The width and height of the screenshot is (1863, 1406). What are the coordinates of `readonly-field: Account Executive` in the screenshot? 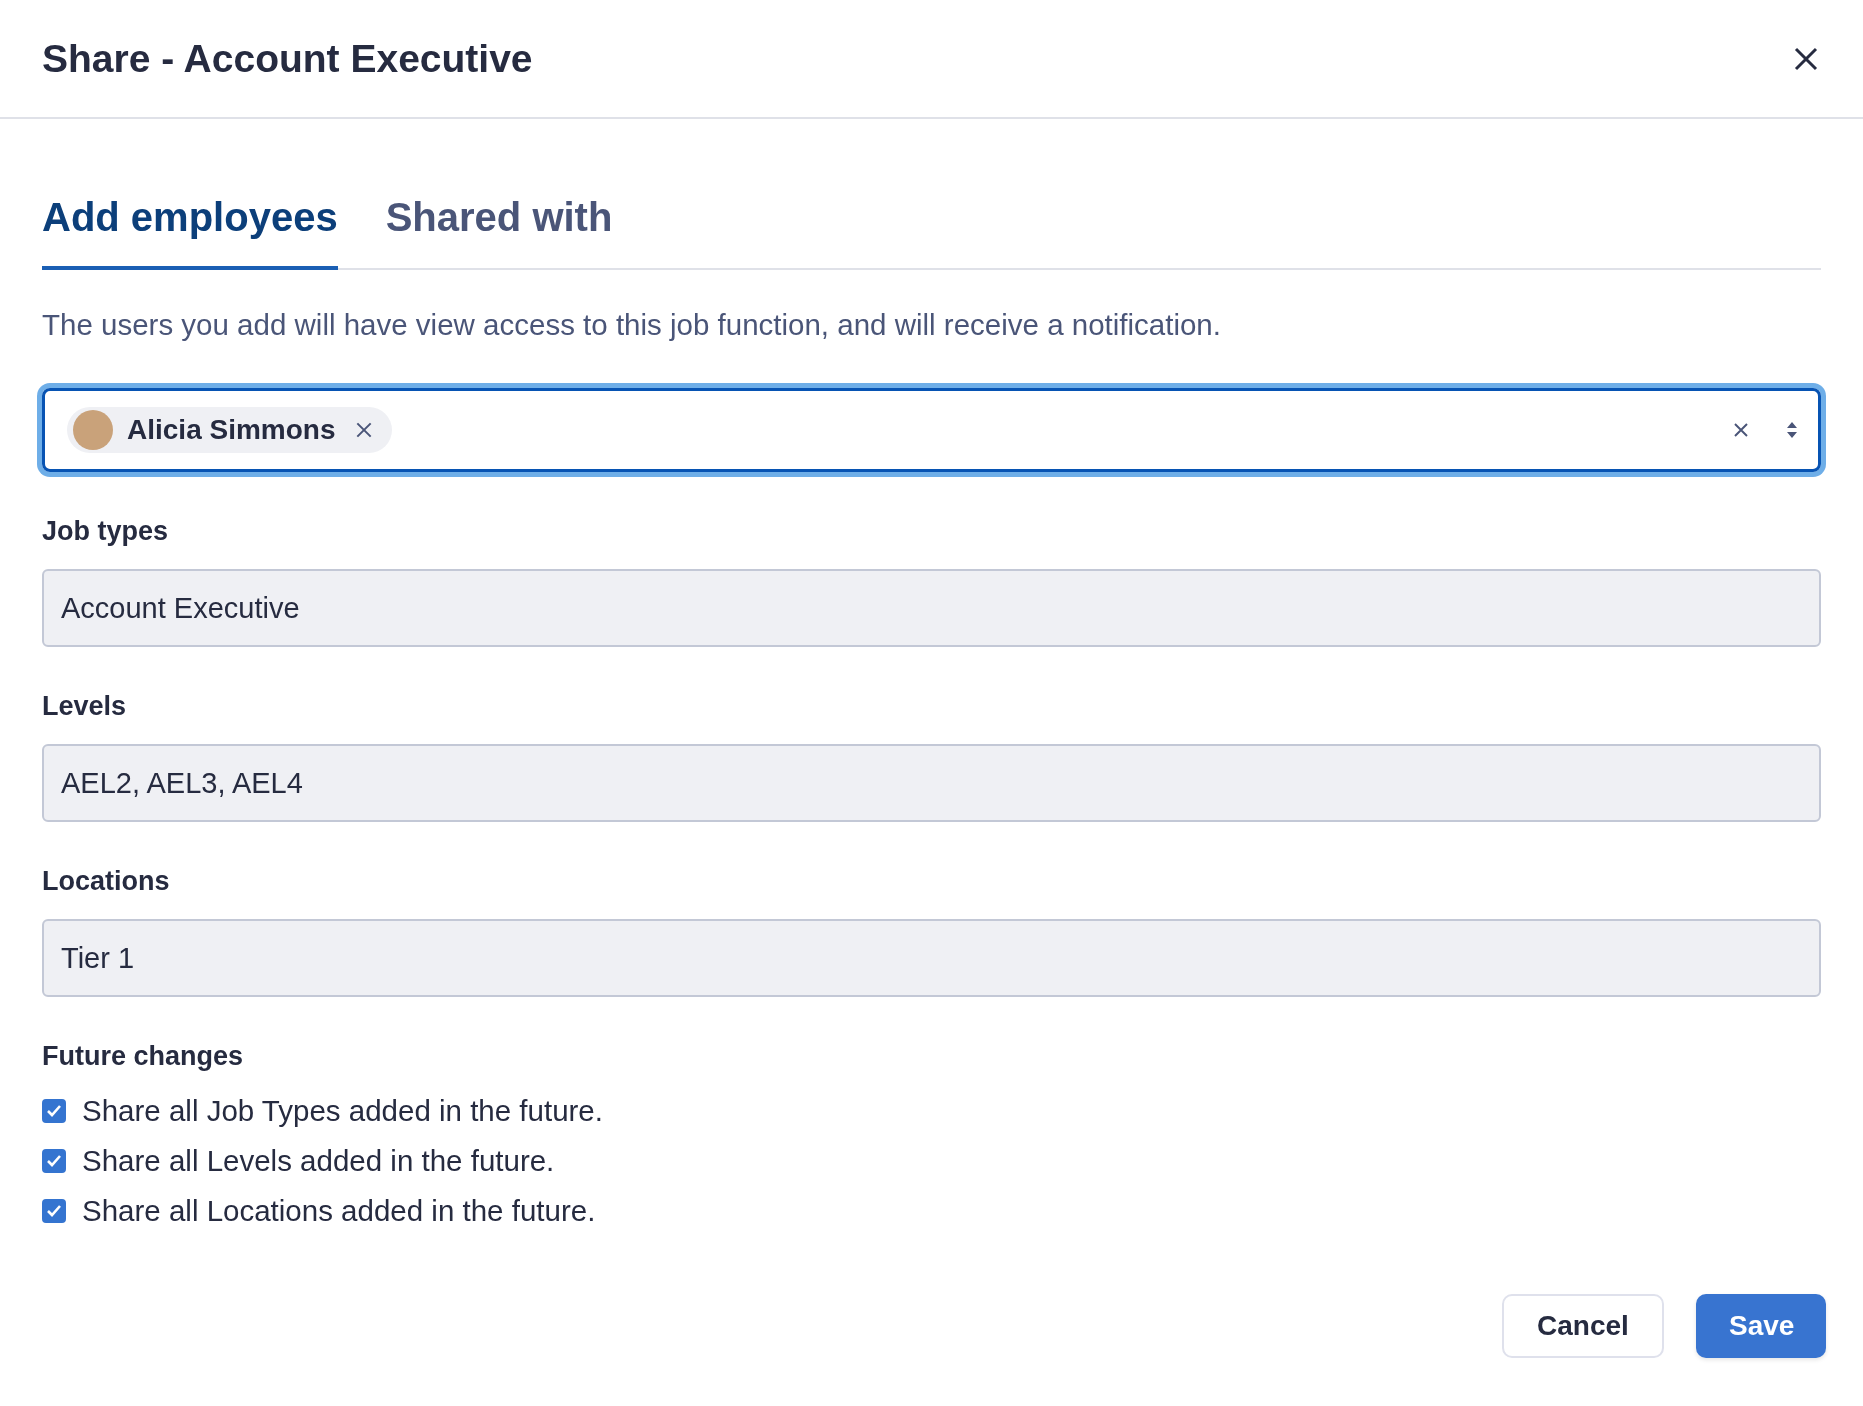 It's located at (931, 608).